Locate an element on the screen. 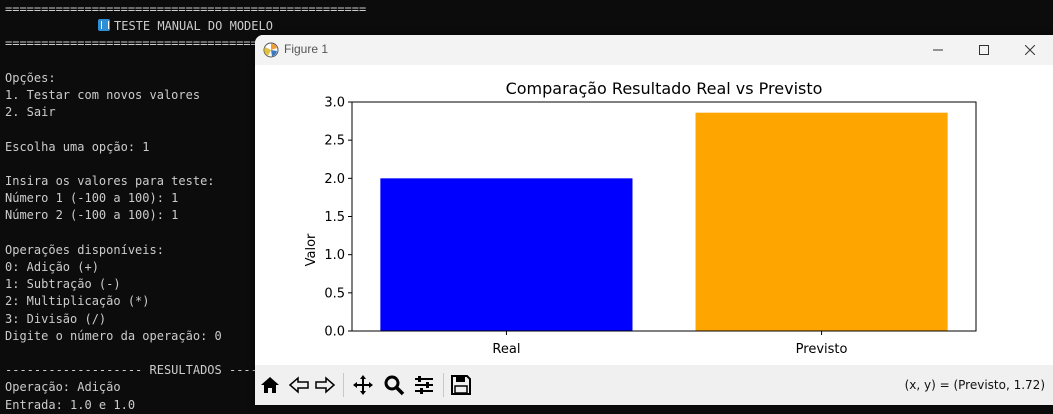  numbers-emoji-icon is located at coordinates (104, 25).